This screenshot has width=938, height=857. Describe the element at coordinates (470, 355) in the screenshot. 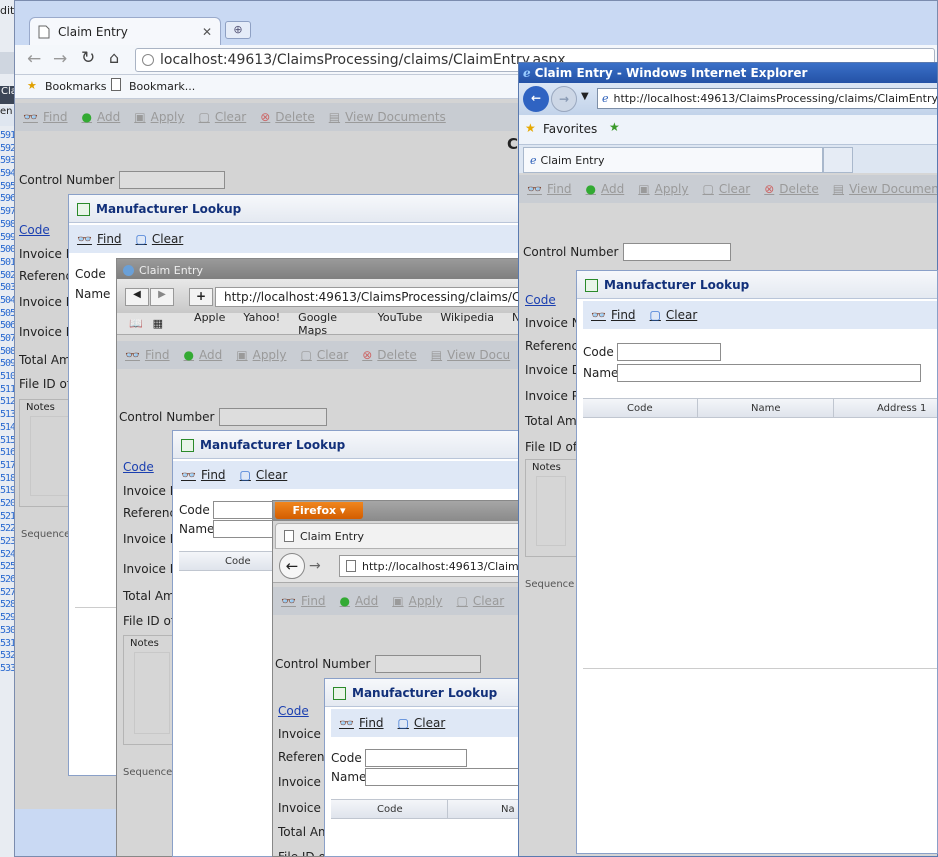

I see `view-documents-button: ▤ View Docu` at that location.